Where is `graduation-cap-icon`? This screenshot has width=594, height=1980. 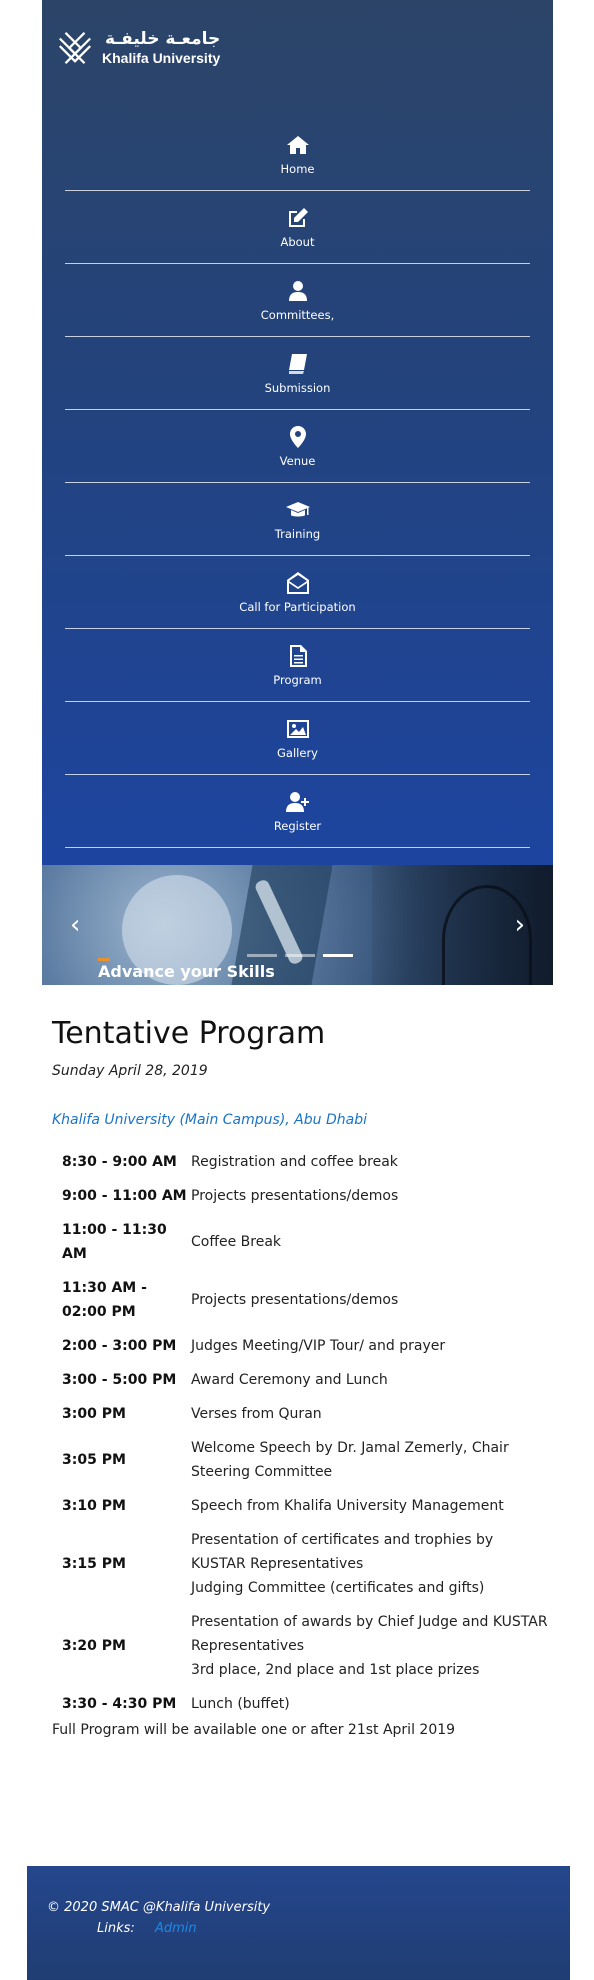
graduation-cap-icon is located at coordinates (297, 508).